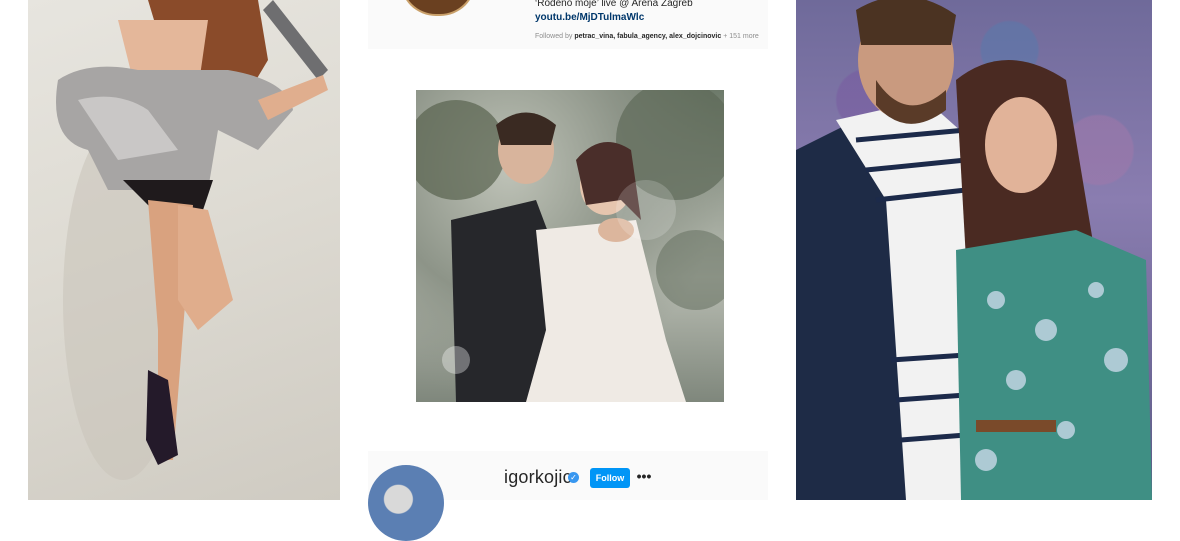 This screenshot has height=541, width=1180. What do you see at coordinates (573, 477) in the screenshot?
I see `verified-badge-icon: ✓` at bounding box center [573, 477].